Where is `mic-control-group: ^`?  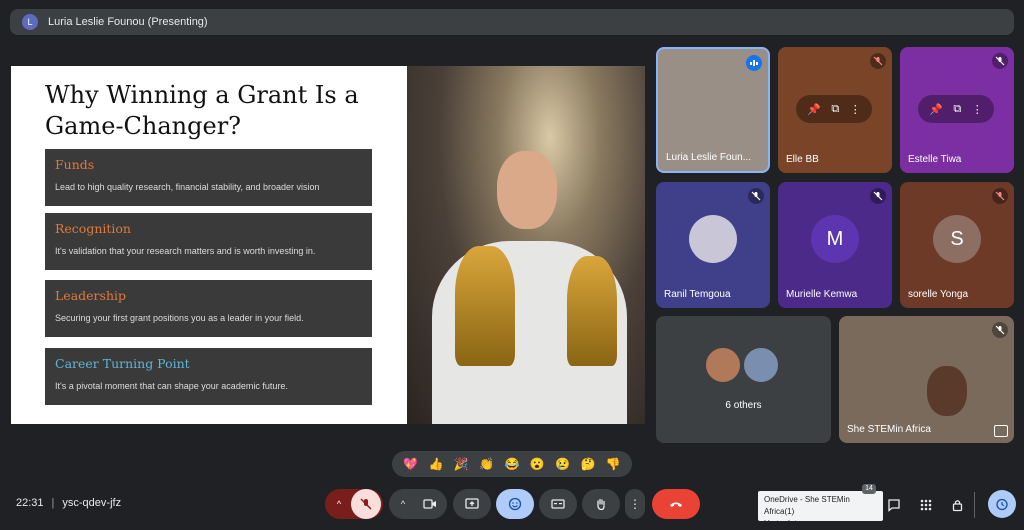
mic-control-group: ^ is located at coordinates (354, 504).